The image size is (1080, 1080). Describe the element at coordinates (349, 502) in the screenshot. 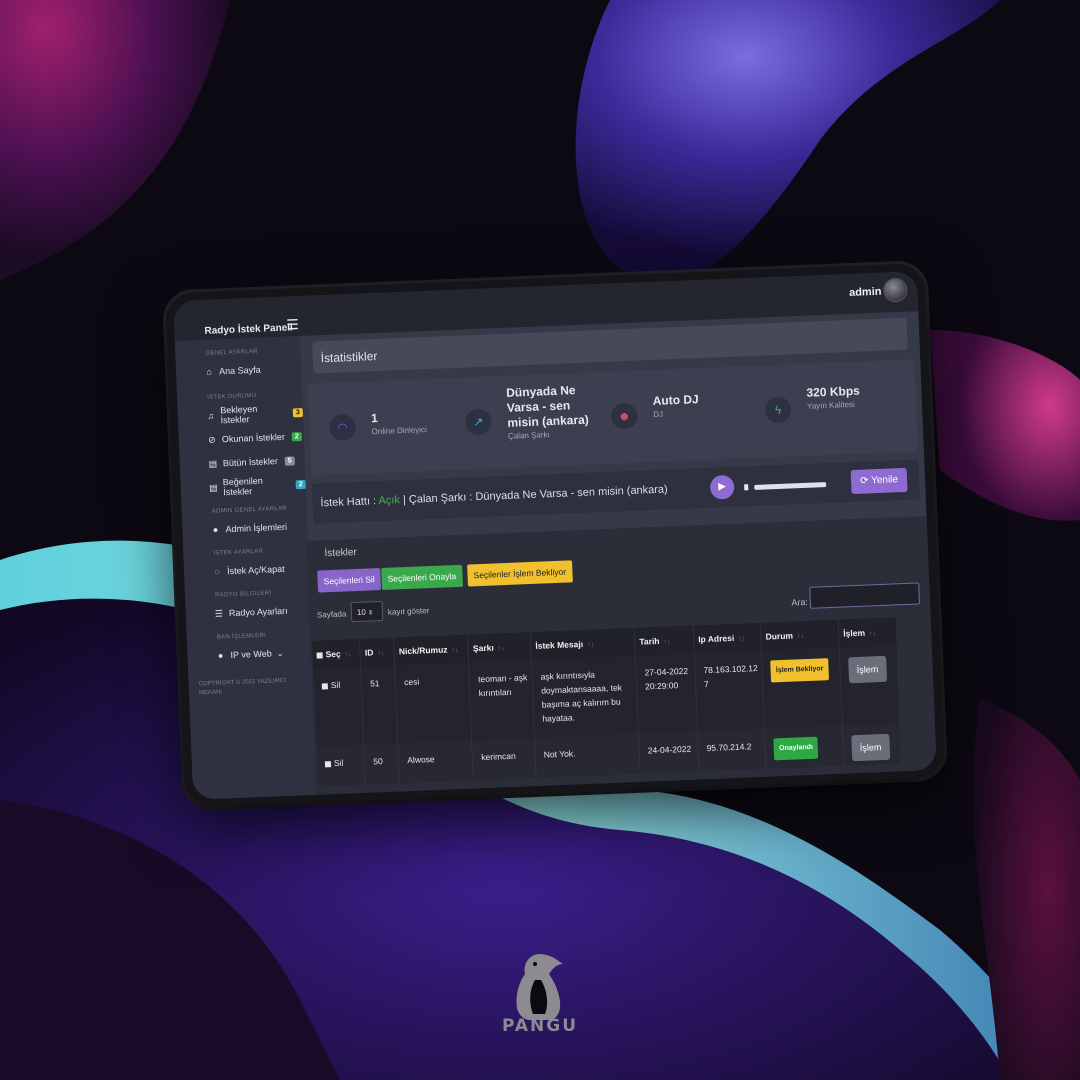

I see `request-line-label: İstek Hattı :` at that location.